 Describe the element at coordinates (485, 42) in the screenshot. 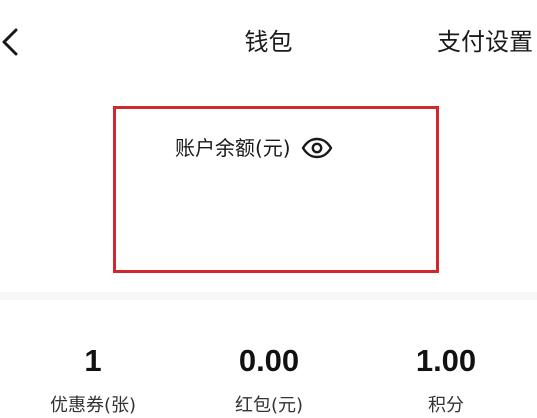

I see `payment-settings-button: 支付设置` at that location.